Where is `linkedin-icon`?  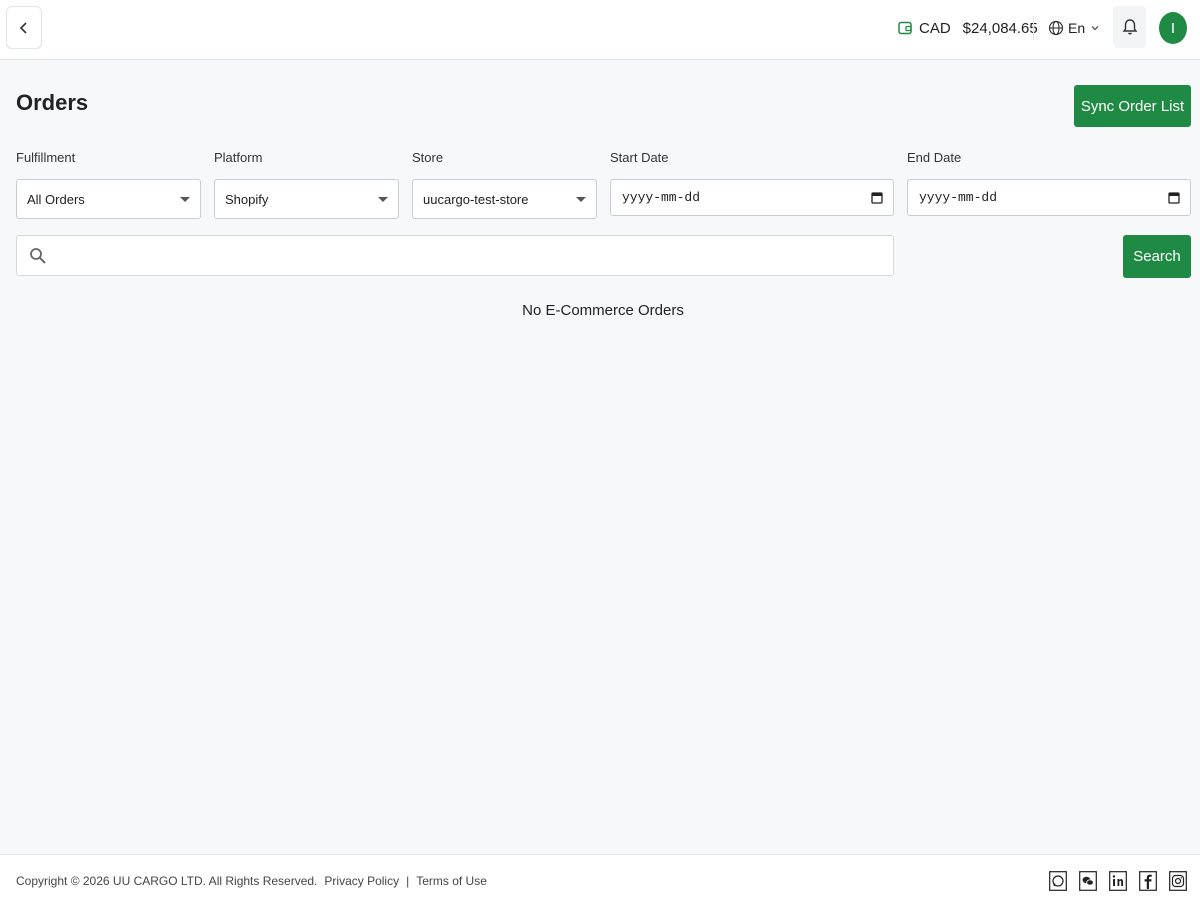
linkedin-icon is located at coordinates (1118, 881).